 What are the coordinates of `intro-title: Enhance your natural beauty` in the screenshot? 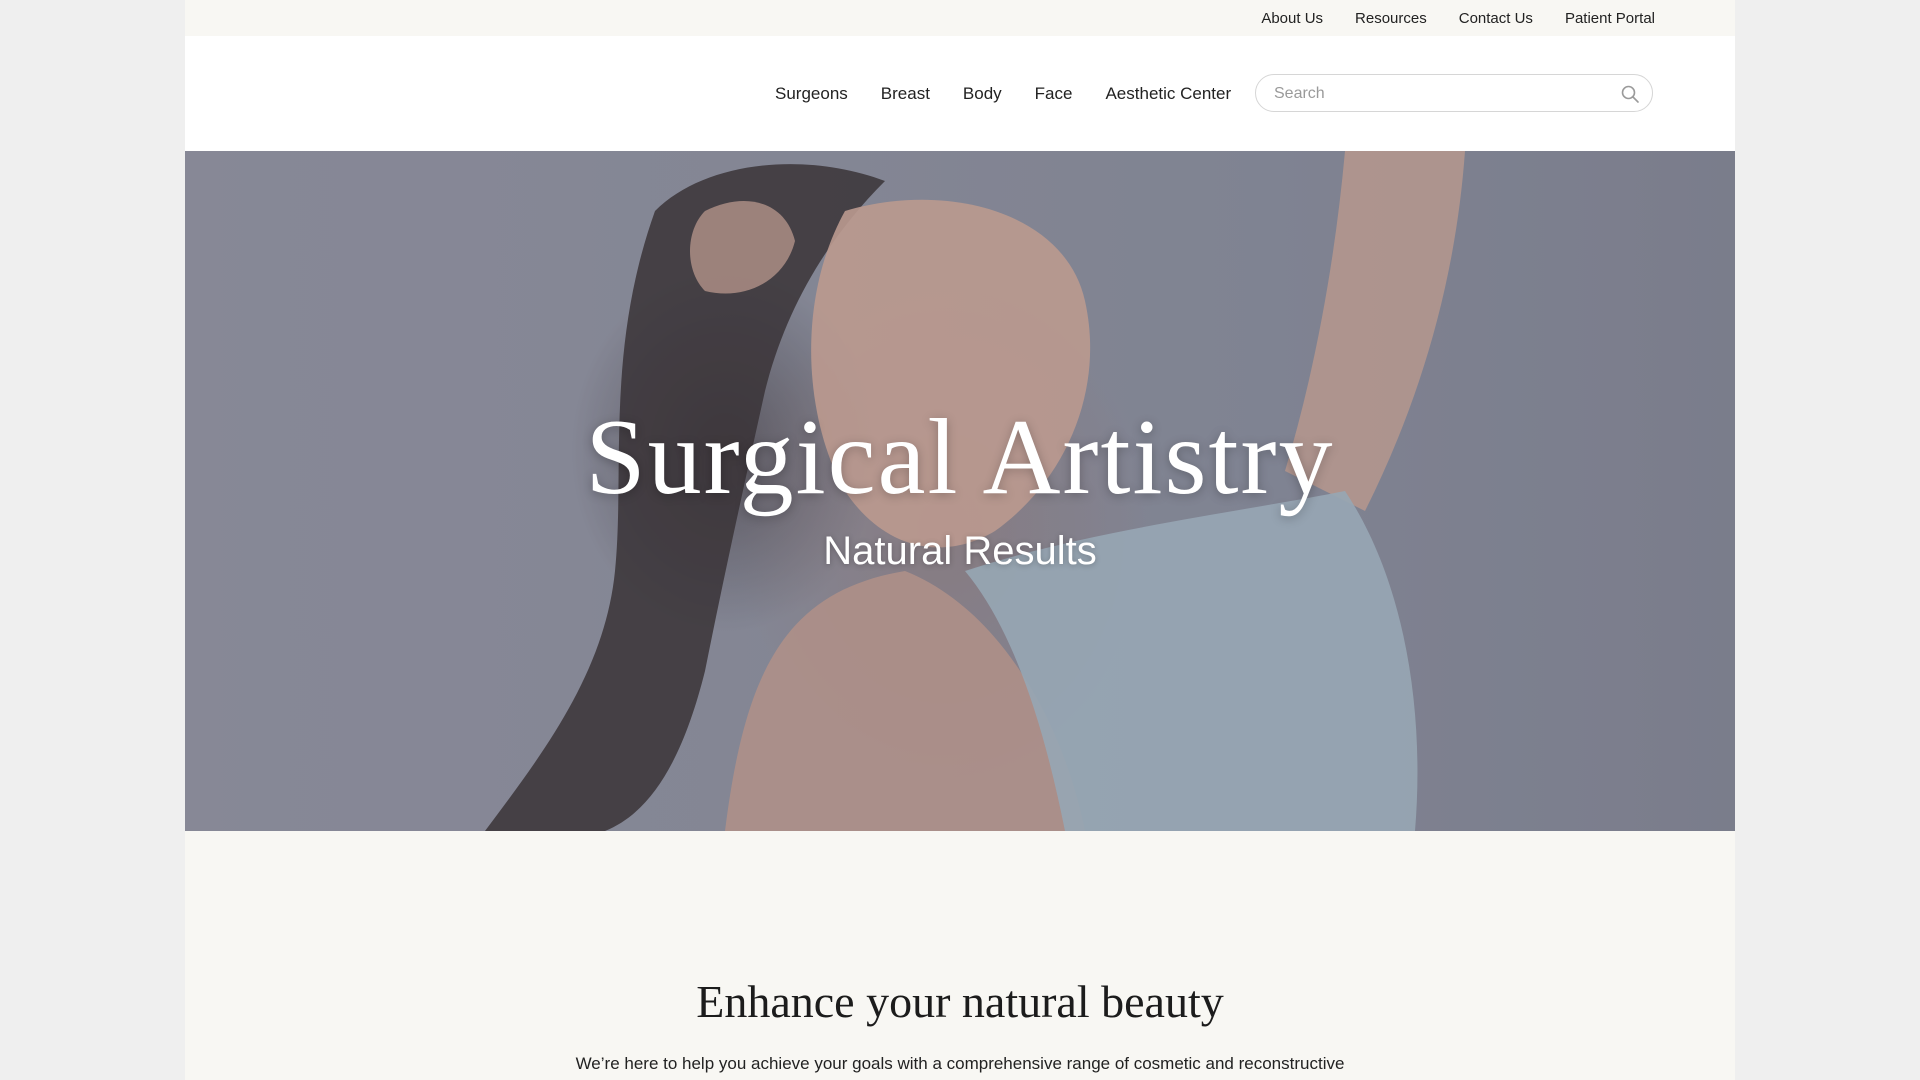 It's located at (960, 1001).